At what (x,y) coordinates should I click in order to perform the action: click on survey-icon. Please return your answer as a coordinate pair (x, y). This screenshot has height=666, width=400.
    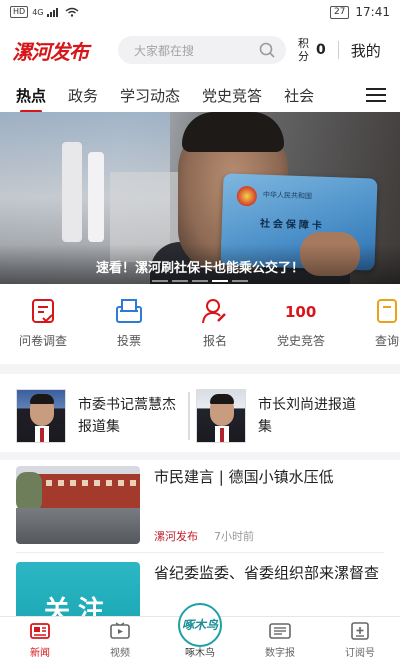
    Looking at the image, I should click on (43, 311).